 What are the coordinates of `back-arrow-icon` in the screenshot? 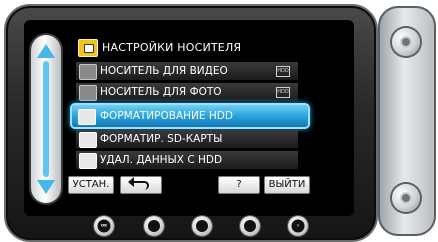 It's located at (138, 183).